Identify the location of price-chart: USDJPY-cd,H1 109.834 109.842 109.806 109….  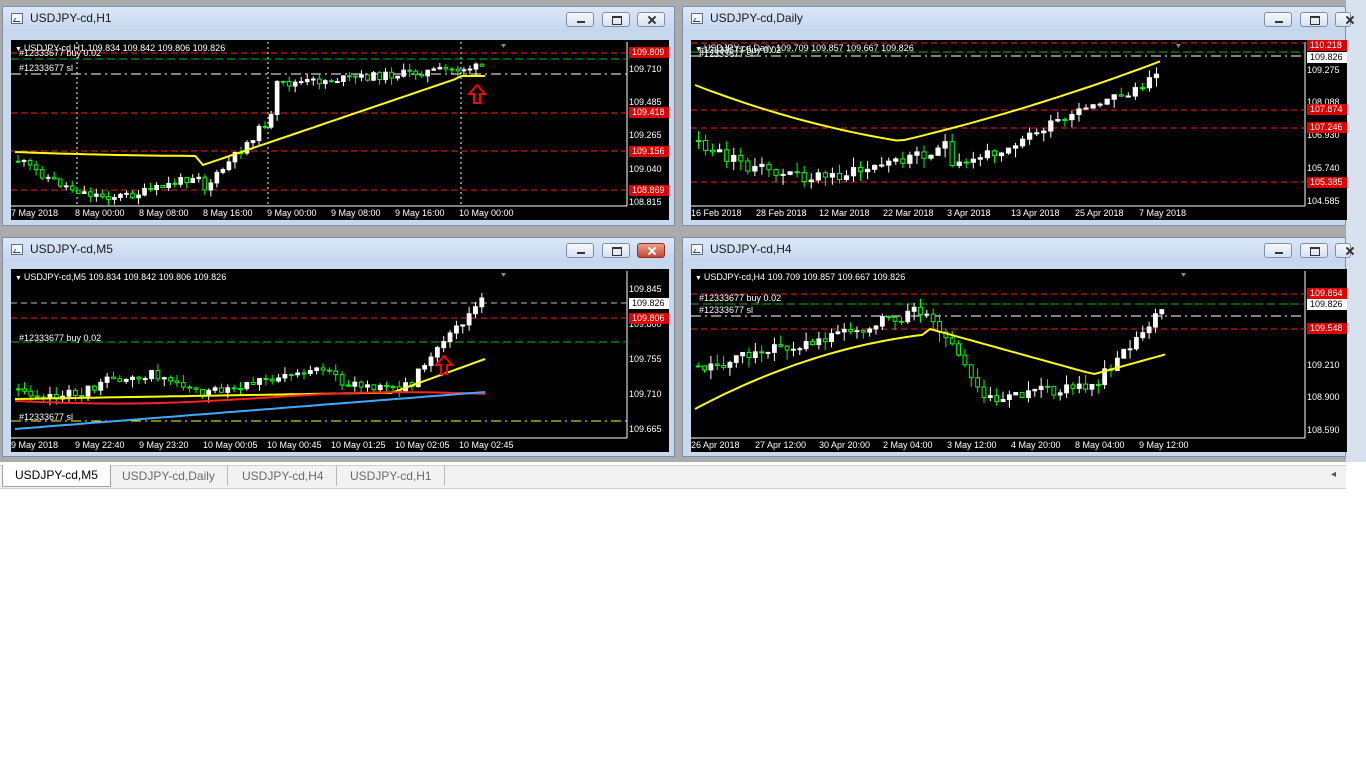
(340, 130).